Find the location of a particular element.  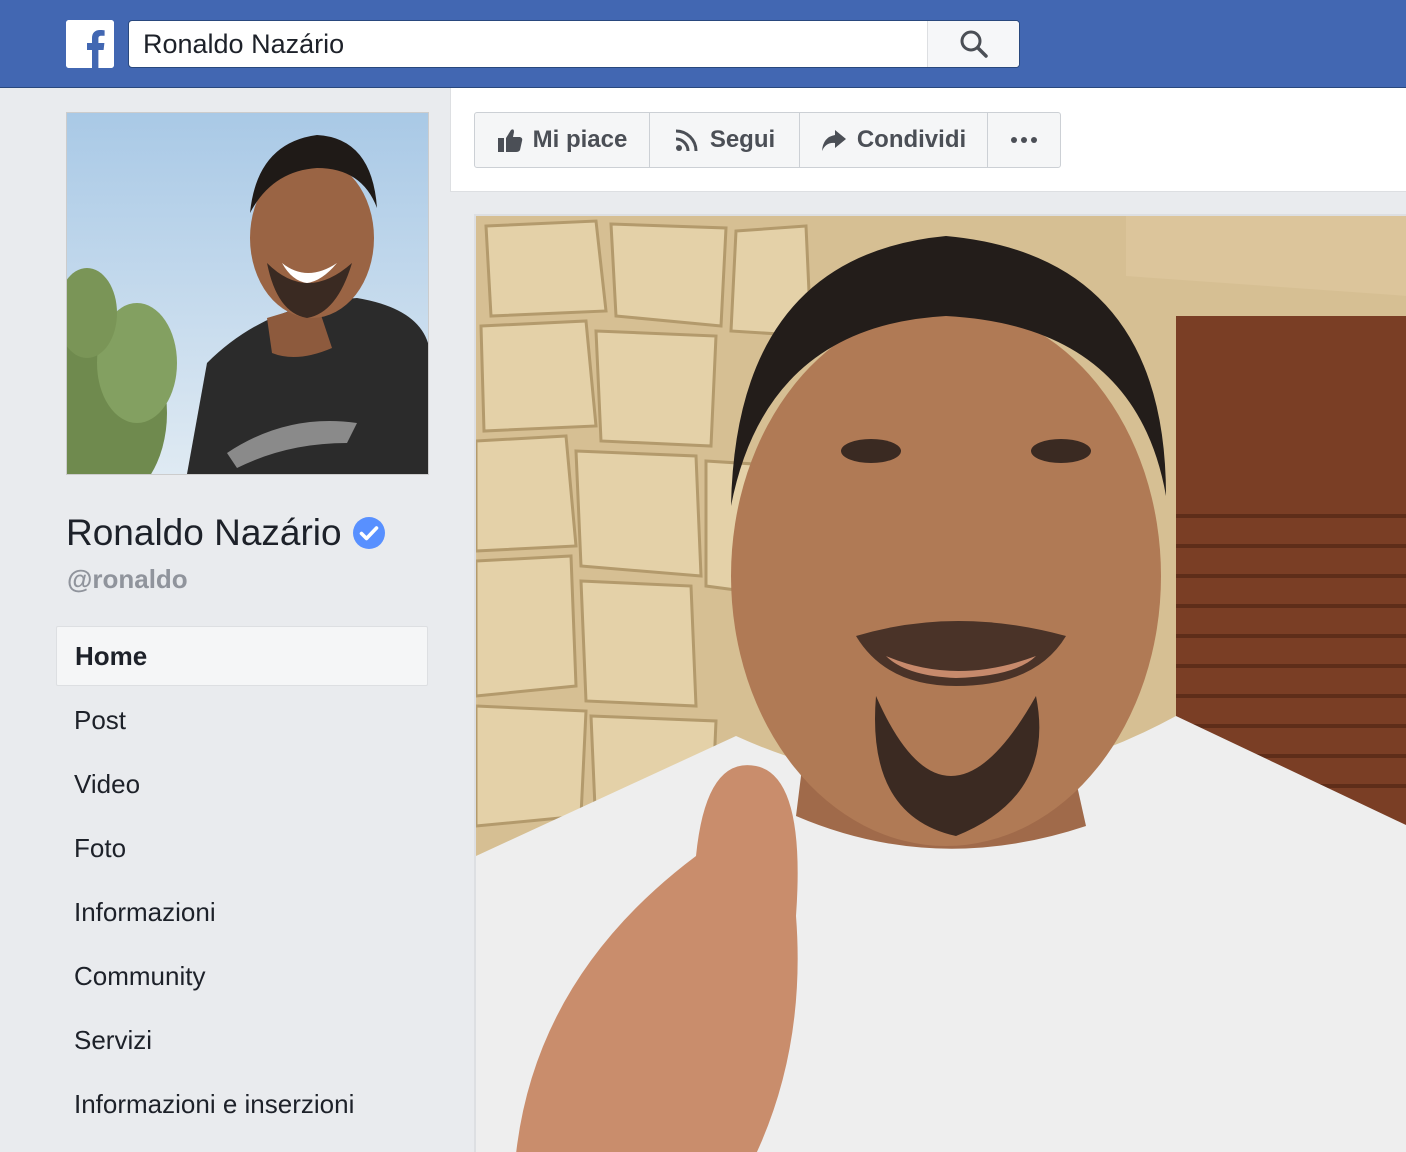

ellipsis-icon is located at coordinates (1024, 140).